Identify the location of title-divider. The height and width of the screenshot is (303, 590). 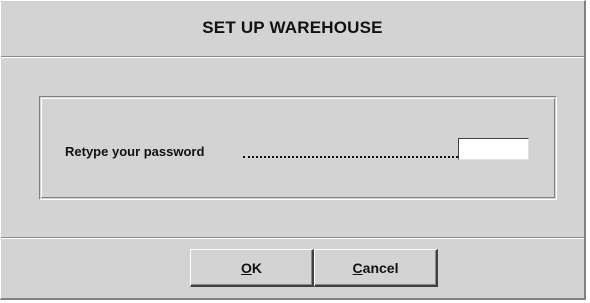
(292, 57).